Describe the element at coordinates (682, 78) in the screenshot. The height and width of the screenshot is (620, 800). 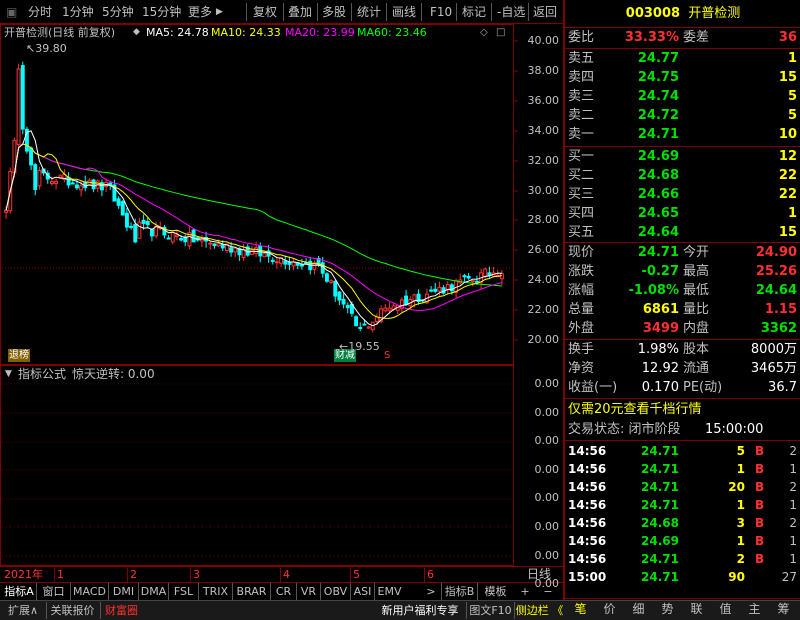
I see `ask-row: 卖四 24.75 15` at that location.